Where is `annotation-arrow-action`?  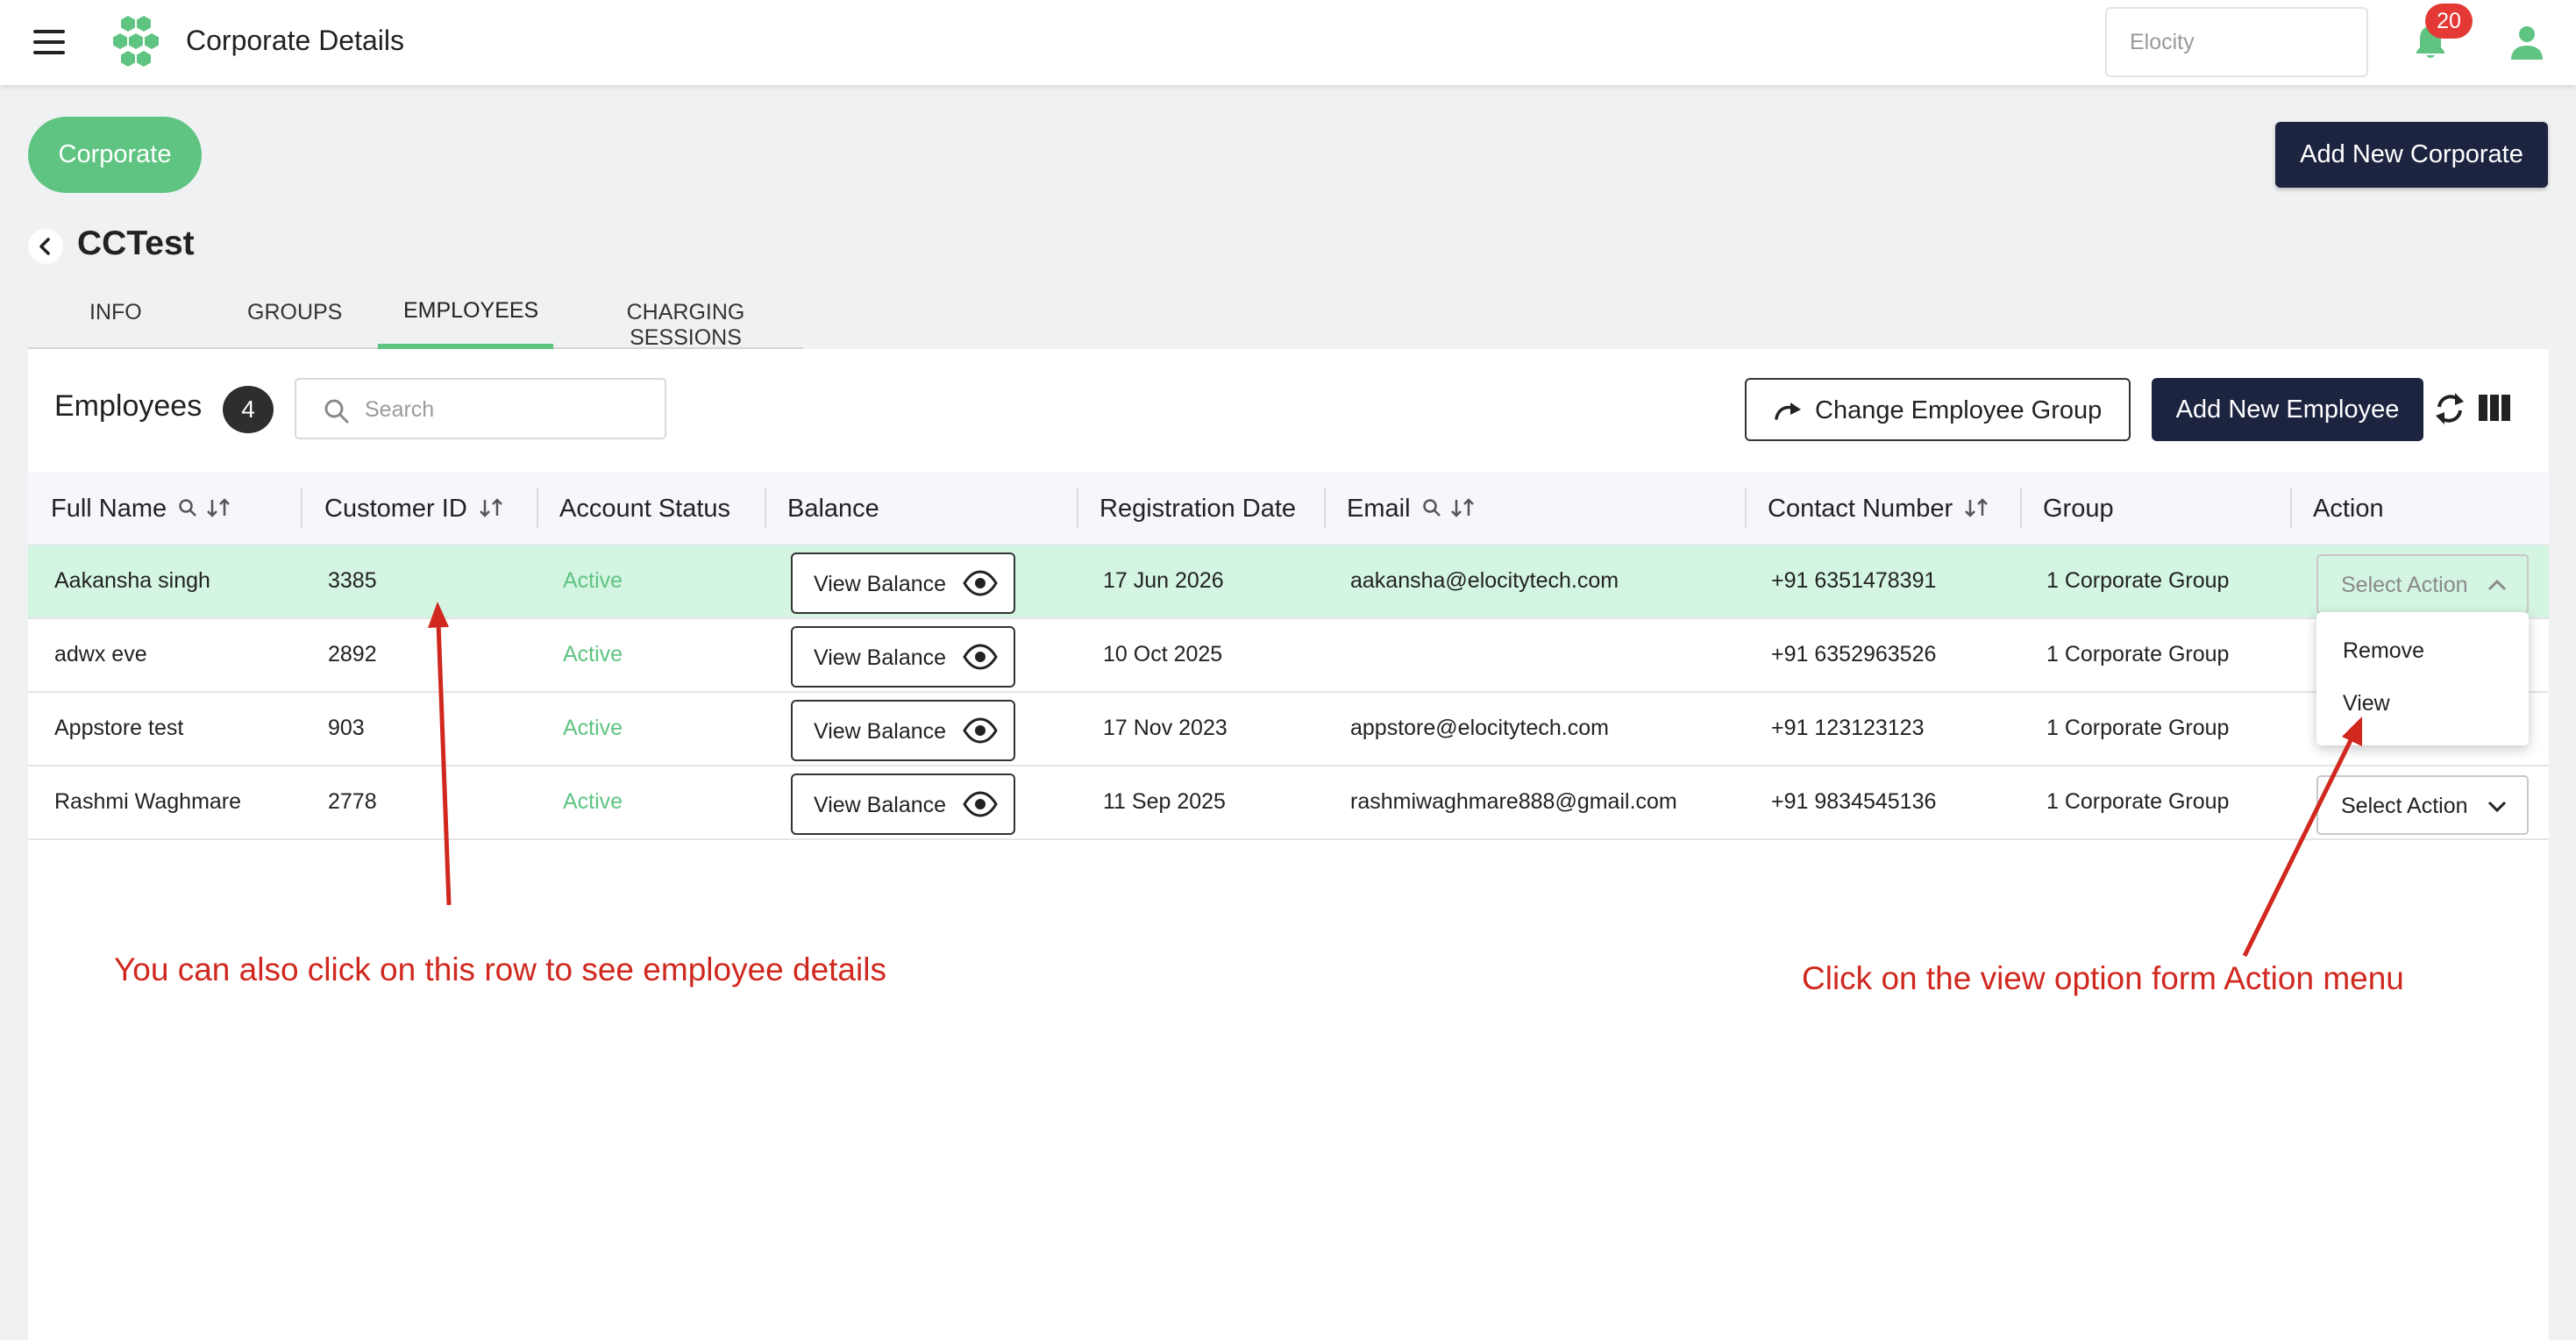
annotation-arrow-action is located at coordinates (2302, 837).